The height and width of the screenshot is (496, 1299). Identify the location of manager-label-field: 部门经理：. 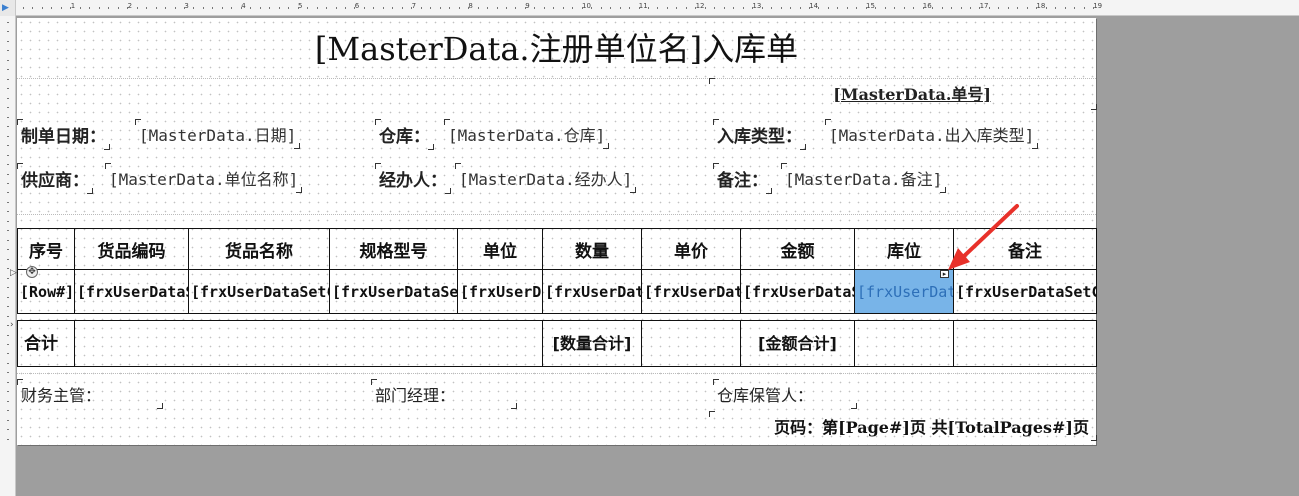
(444, 394).